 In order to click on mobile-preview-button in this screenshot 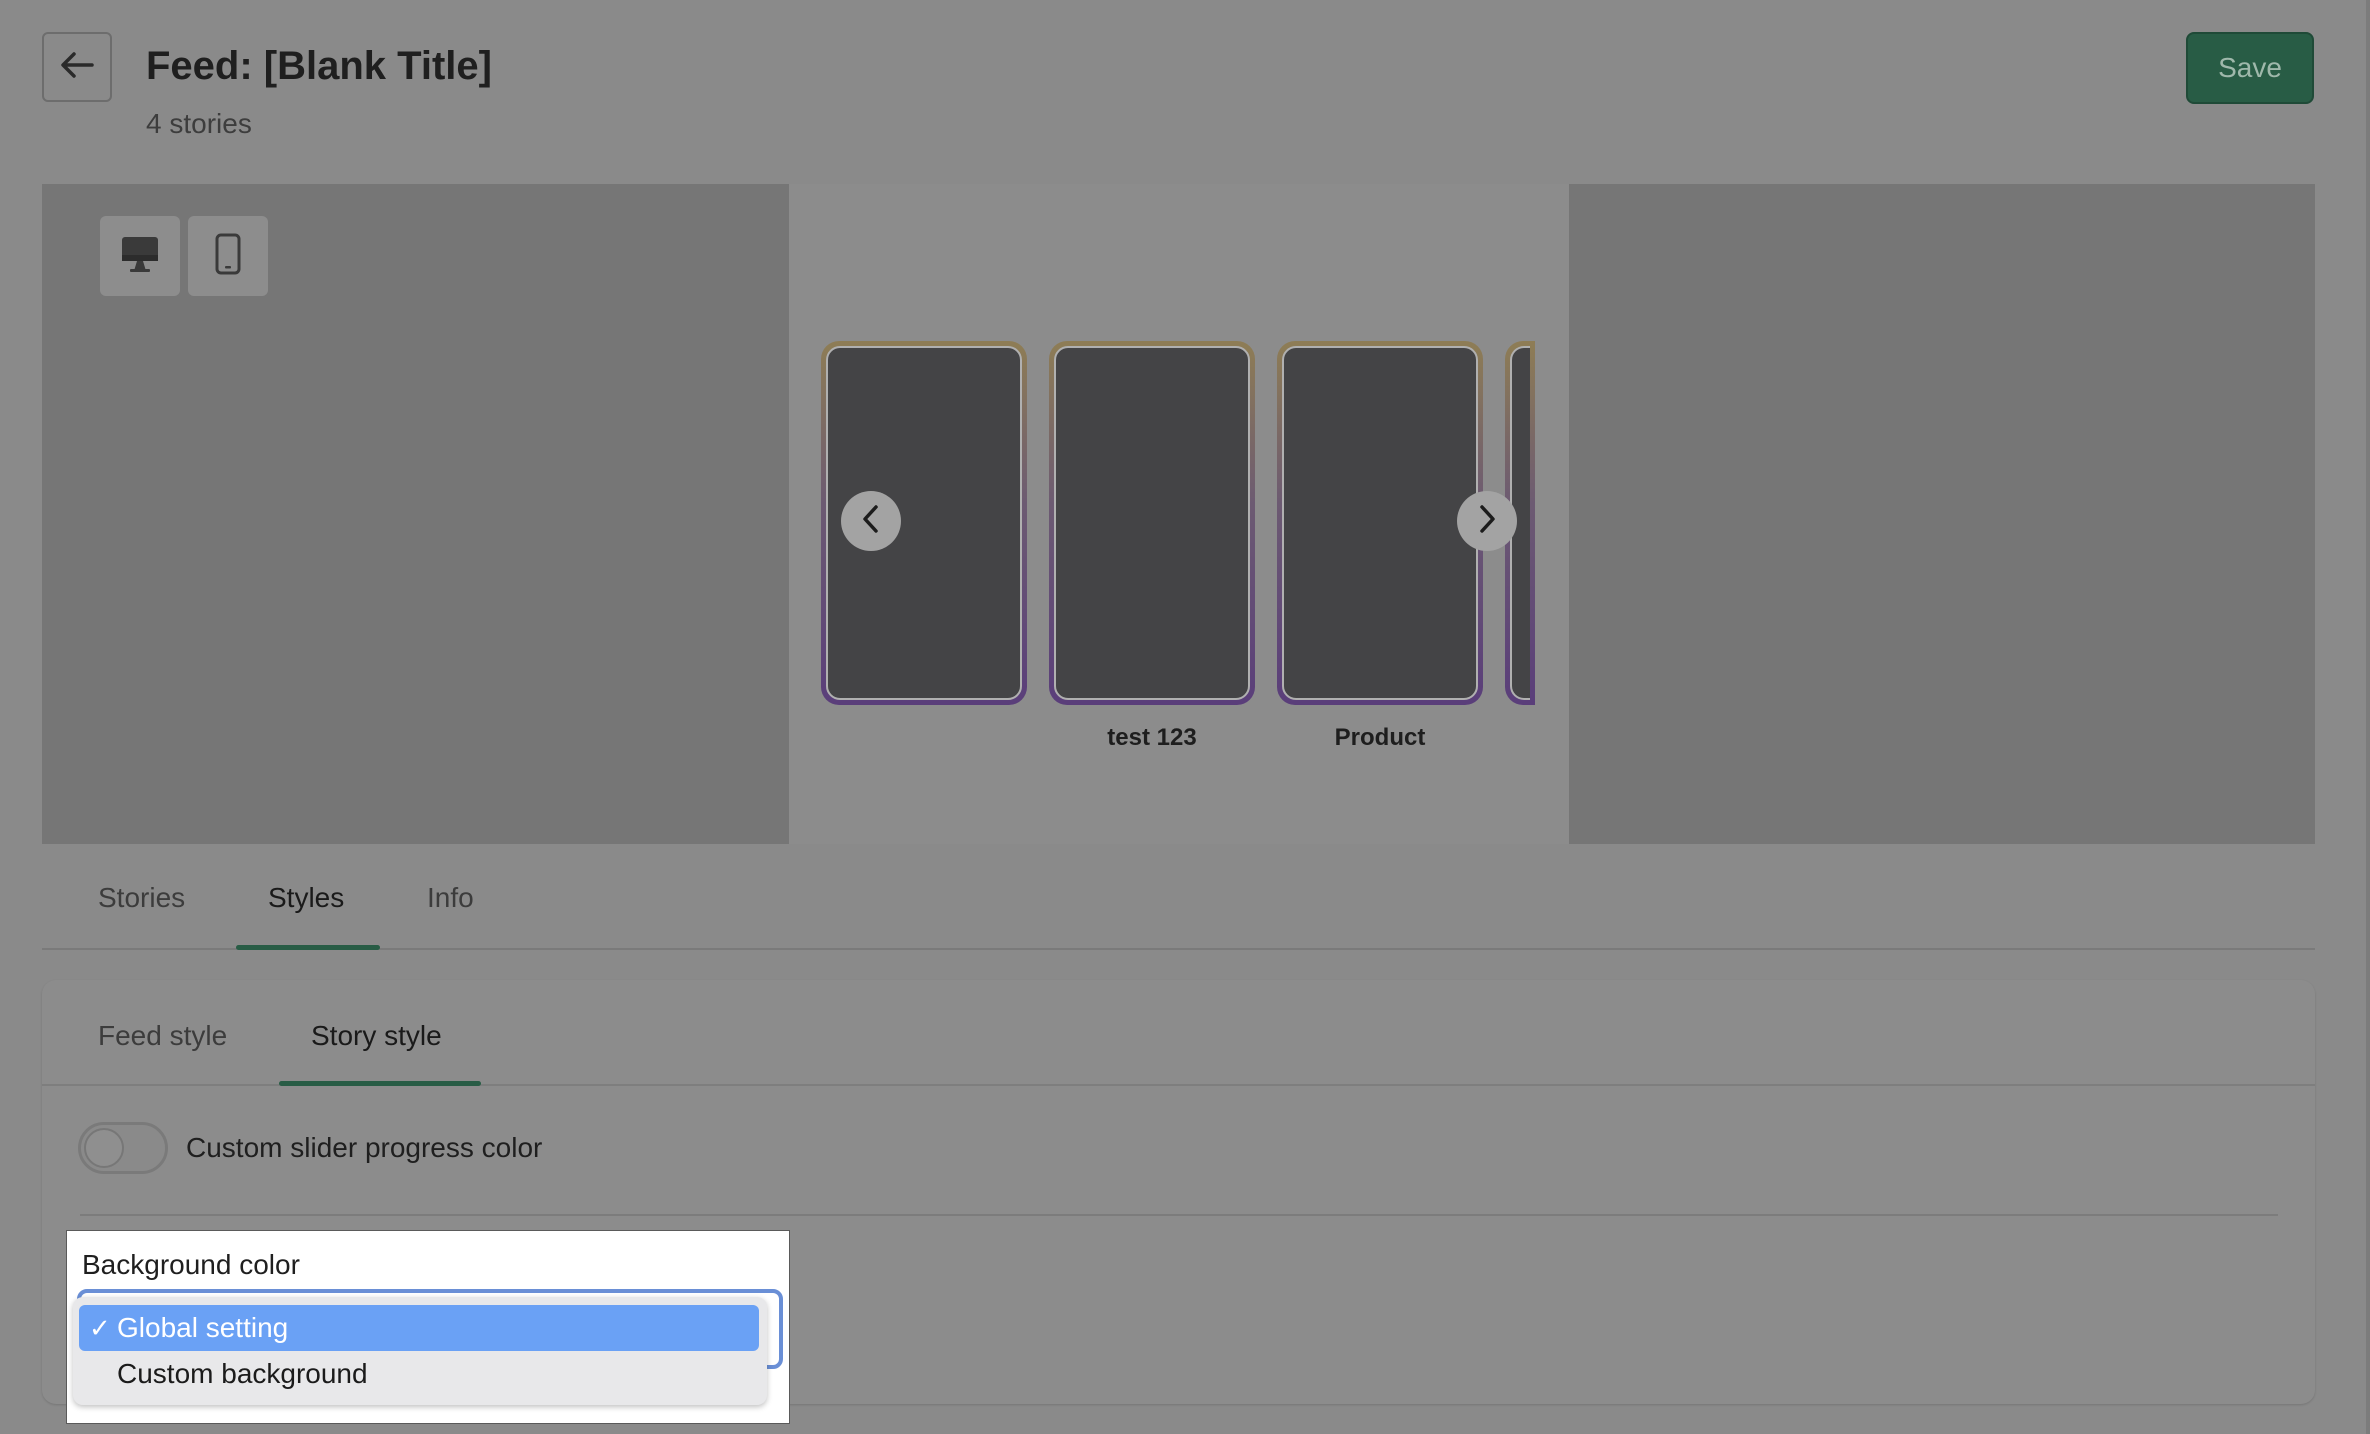, I will do `click(228, 256)`.